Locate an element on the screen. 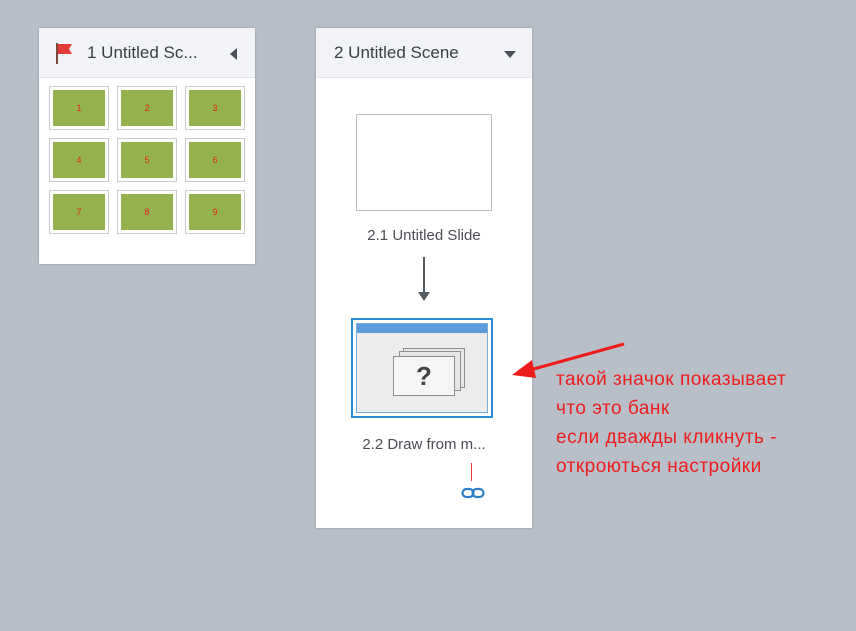  annotation-line: если дважды кликнуть - is located at coordinates (667, 437).